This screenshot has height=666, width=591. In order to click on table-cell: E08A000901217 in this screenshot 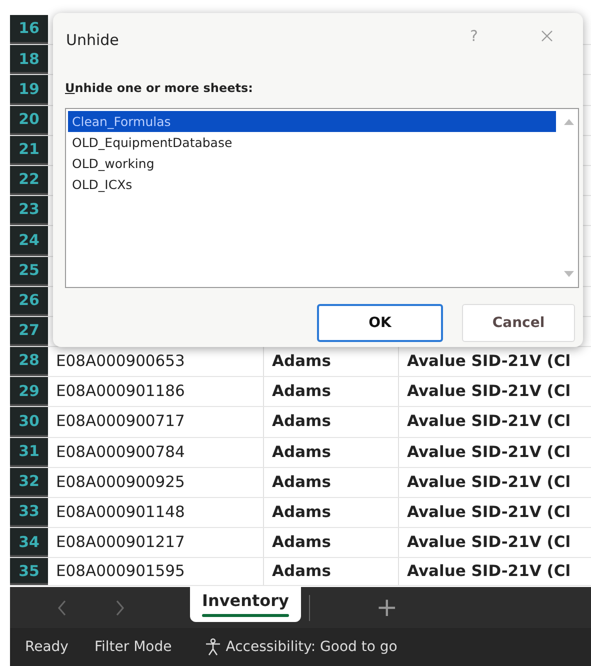, I will do `click(156, 543)`.